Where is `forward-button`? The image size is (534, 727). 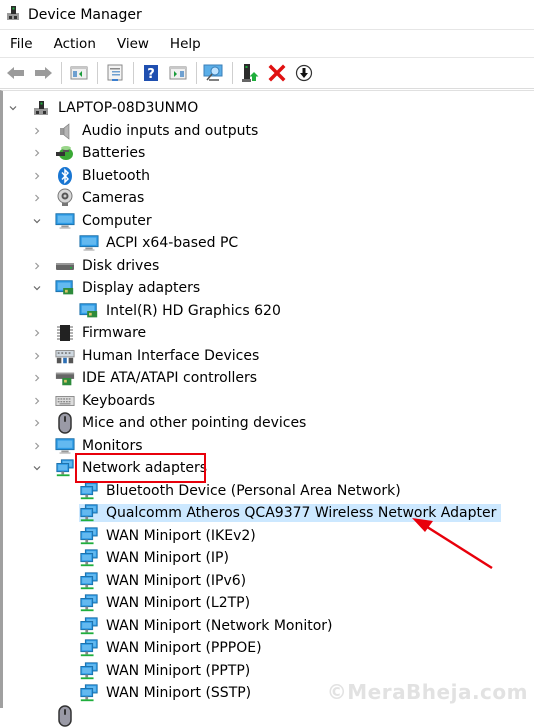
forward-button is located at coordinates (43, 73).